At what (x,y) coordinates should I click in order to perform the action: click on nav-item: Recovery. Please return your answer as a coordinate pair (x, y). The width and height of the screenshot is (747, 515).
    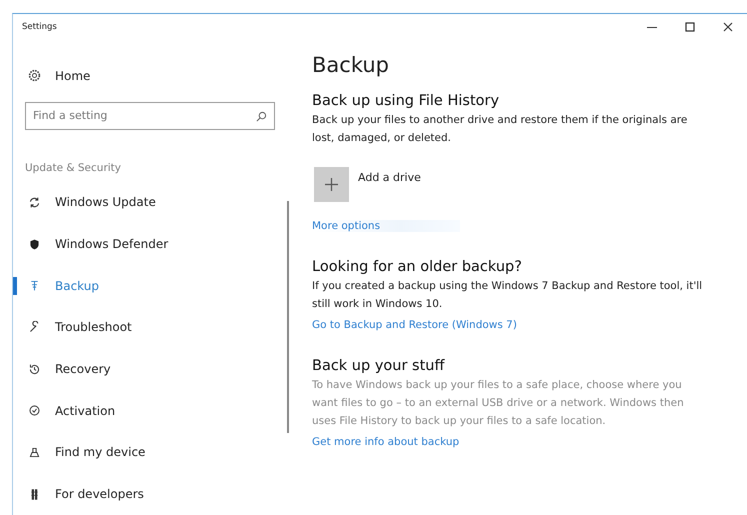
    Looking at the image, I should click on (150, 369).